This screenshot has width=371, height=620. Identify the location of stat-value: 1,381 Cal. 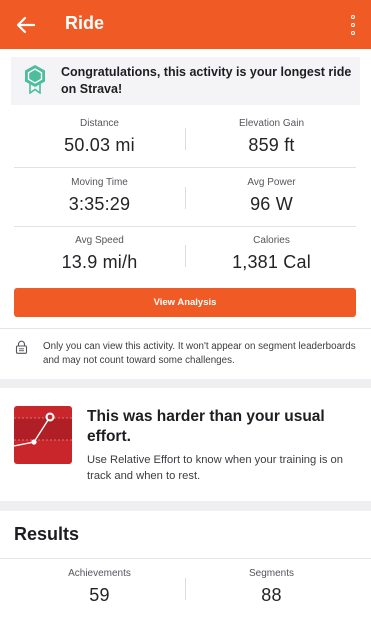
(271, 262).